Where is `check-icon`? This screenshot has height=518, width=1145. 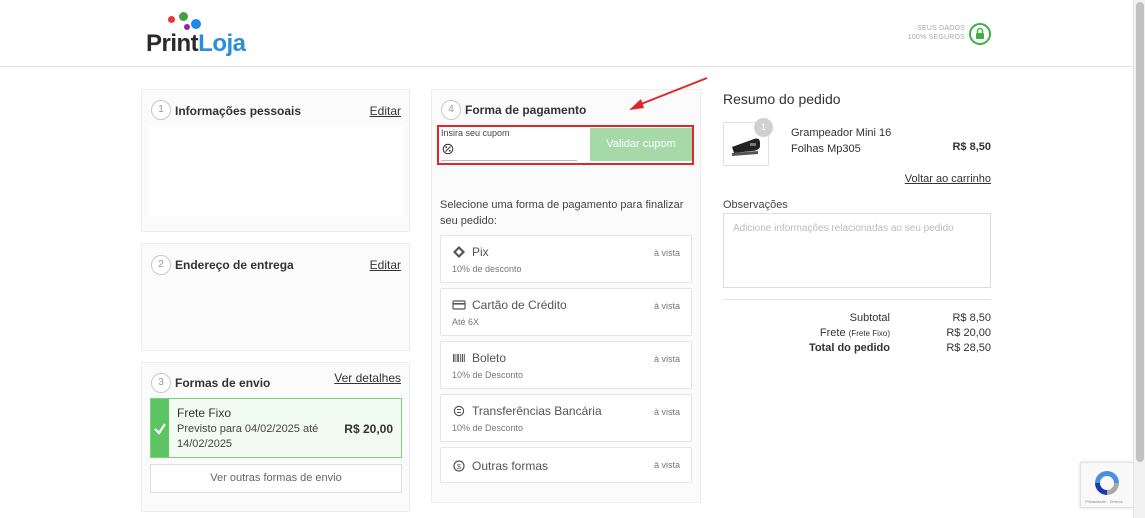
check-icon is located at coordinates (160, 428).